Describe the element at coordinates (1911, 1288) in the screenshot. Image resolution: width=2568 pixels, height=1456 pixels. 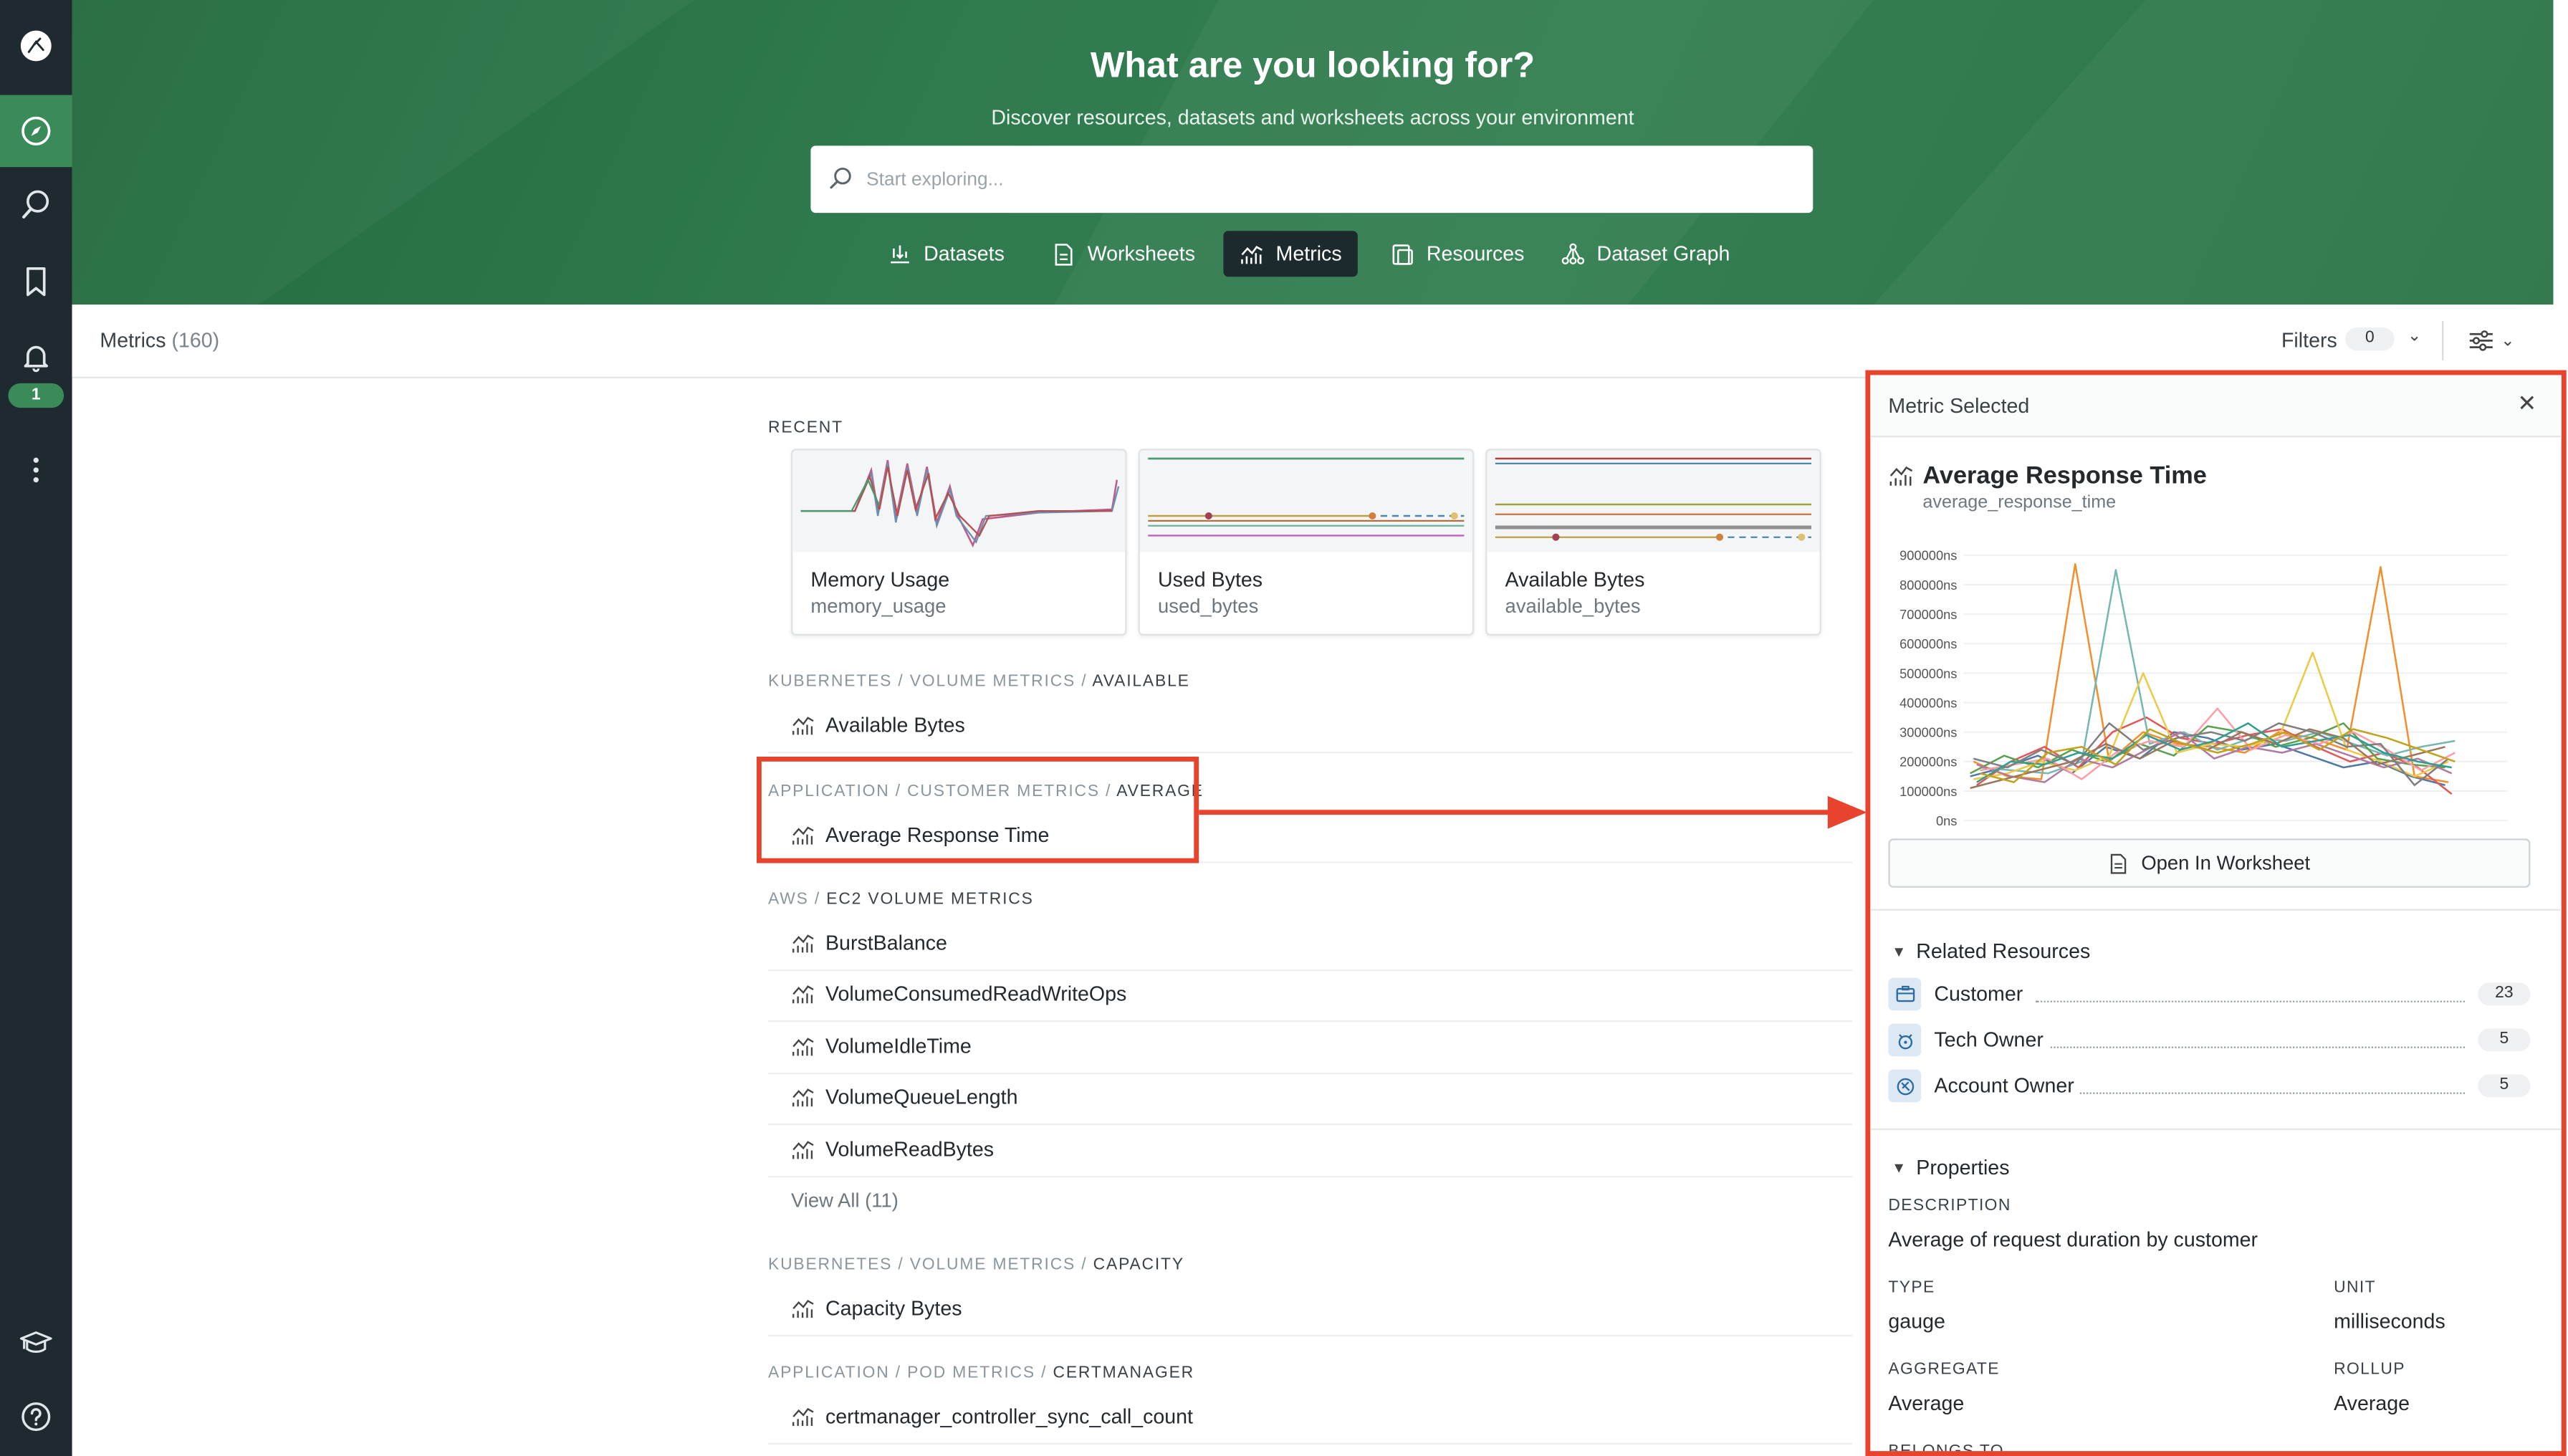
I see `type-label: TYPE` at that location.